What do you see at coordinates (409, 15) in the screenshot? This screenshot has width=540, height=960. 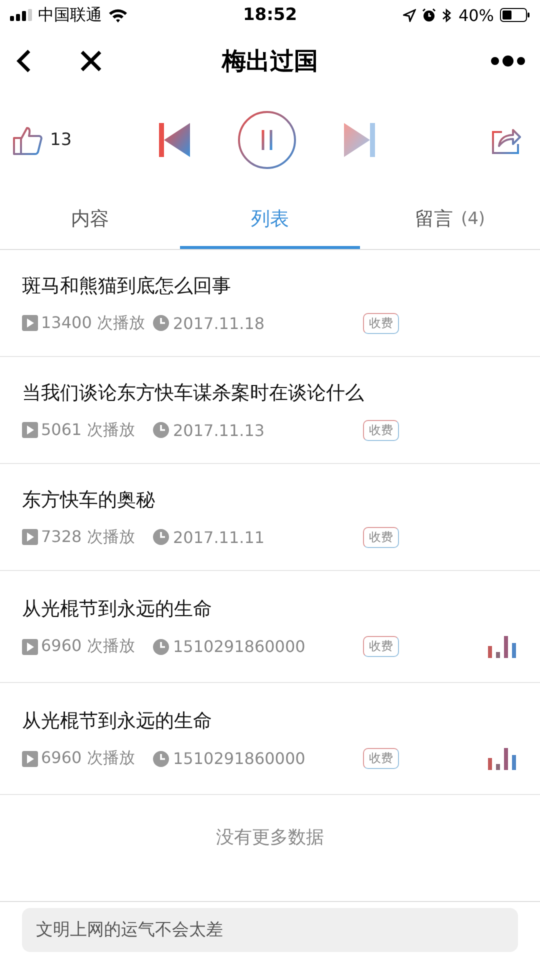 I see `location-icon` at bounding box center [409, 15].